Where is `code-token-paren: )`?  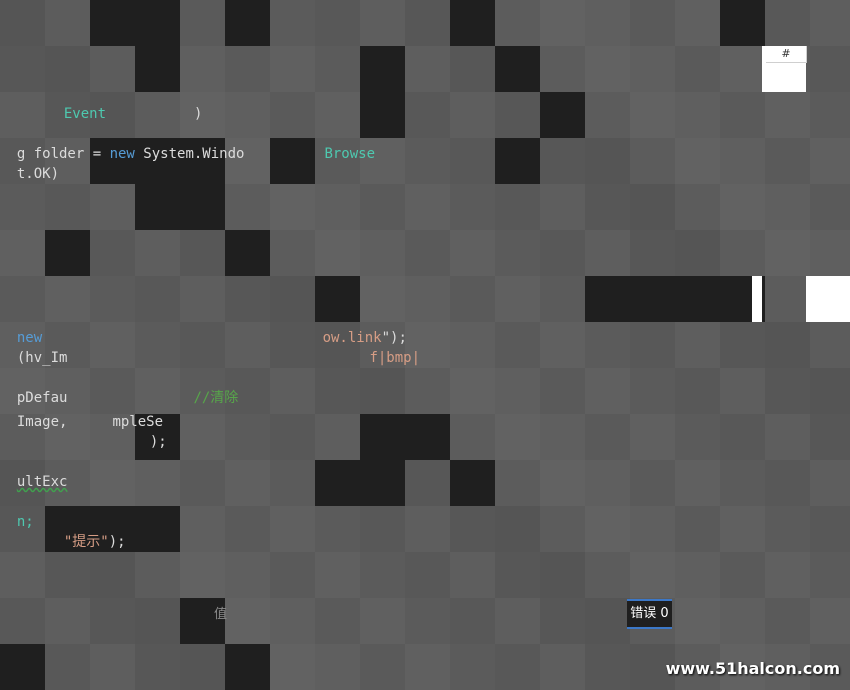
code-token-paren: ) is located at coordinates (198, 114).